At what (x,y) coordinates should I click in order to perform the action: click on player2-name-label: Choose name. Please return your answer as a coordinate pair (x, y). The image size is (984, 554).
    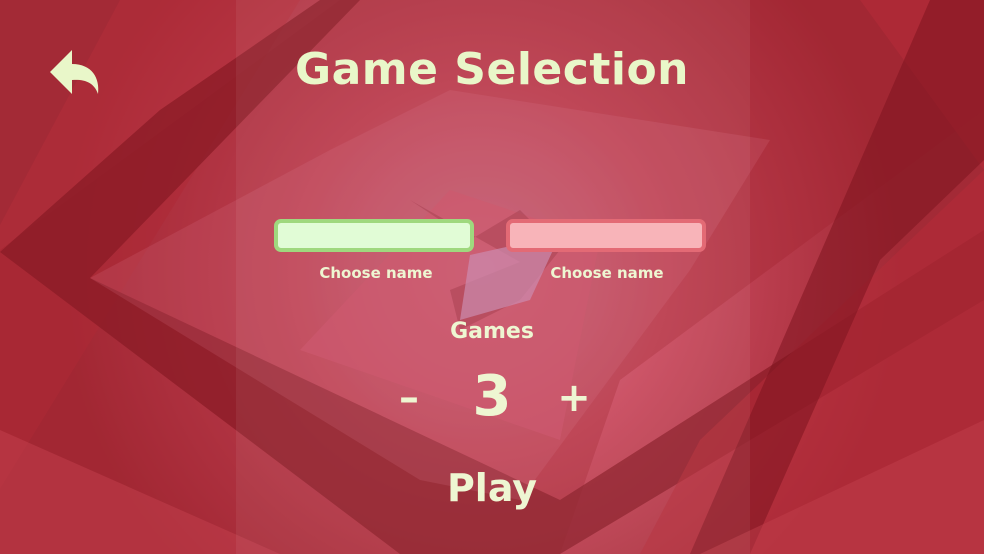
    Looking at the image, I should click on (607, 273).